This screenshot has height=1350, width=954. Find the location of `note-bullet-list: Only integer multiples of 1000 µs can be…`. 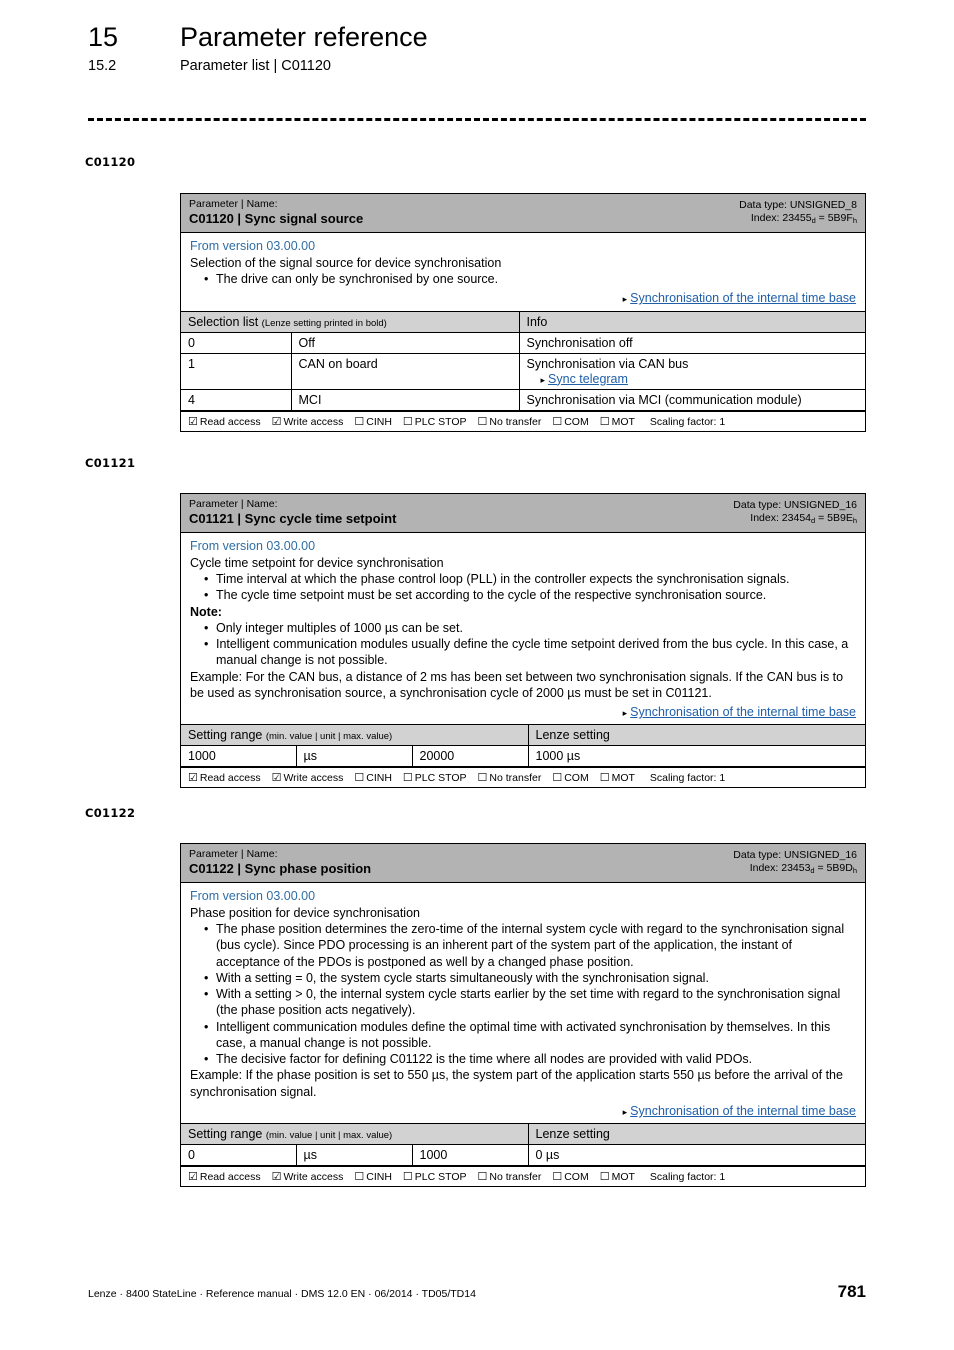

note-bullet-list: Only integer multiples of 1000 µs can be… is located at coordinates (523, 644).